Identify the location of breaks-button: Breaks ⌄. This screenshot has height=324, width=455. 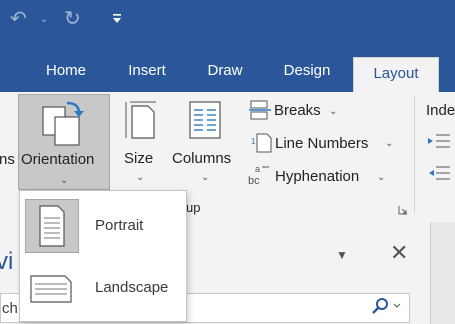
(297, 110).